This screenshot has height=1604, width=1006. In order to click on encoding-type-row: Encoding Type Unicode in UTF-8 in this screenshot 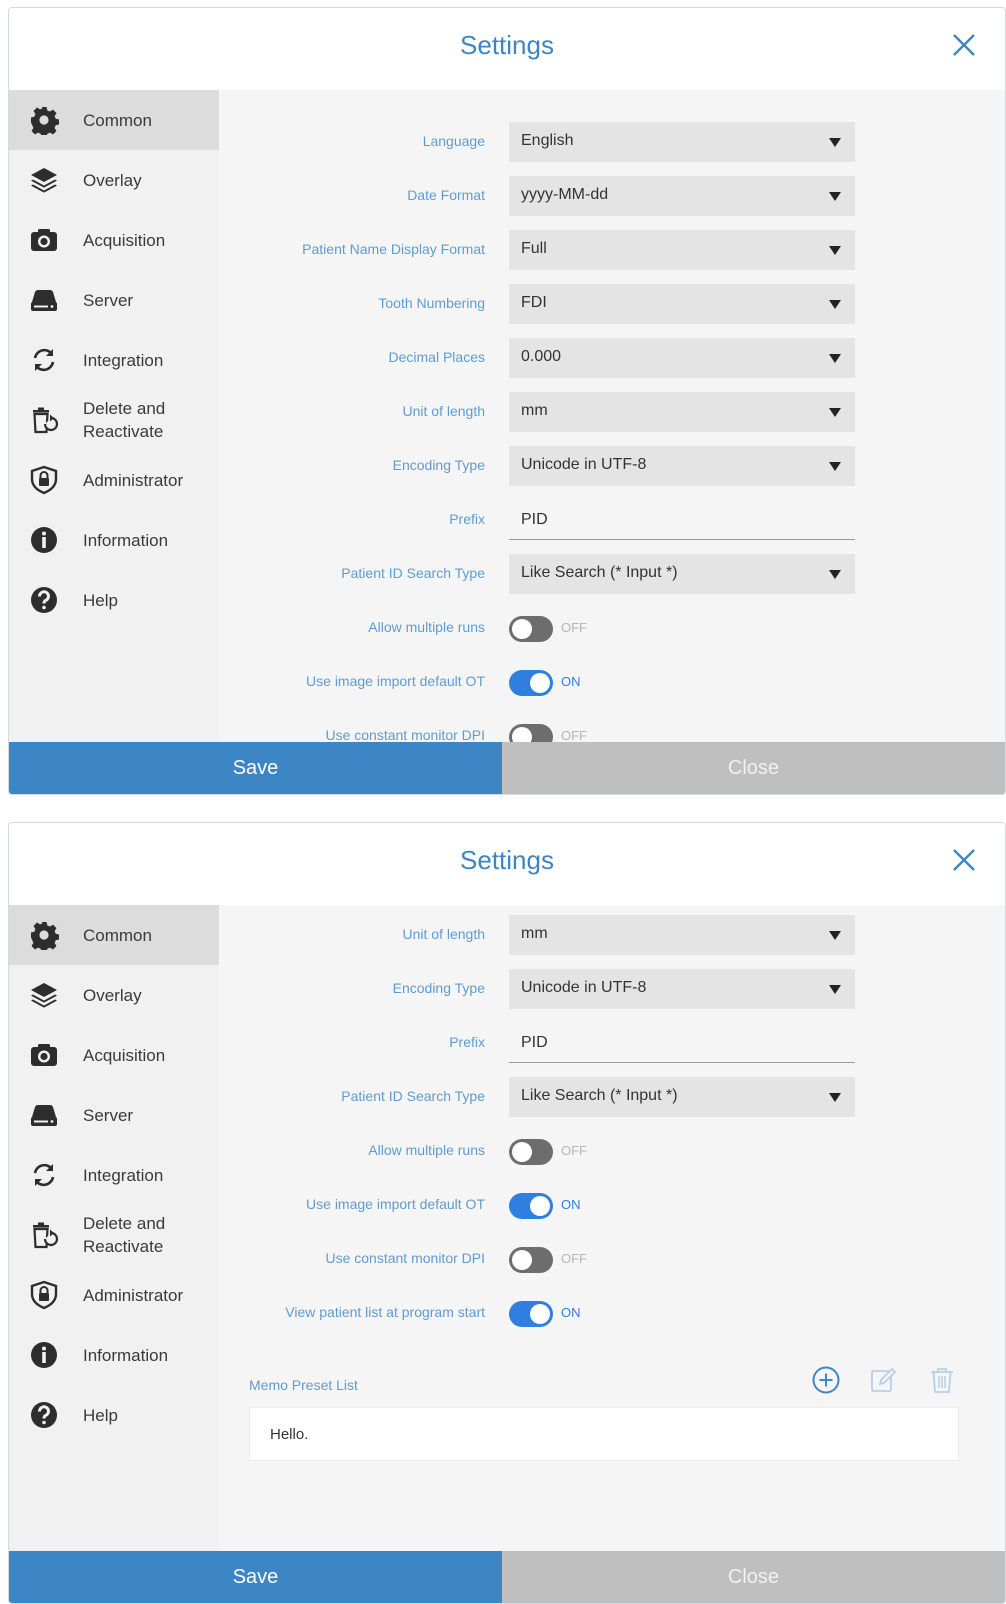, I will do `click(609, 466)`.